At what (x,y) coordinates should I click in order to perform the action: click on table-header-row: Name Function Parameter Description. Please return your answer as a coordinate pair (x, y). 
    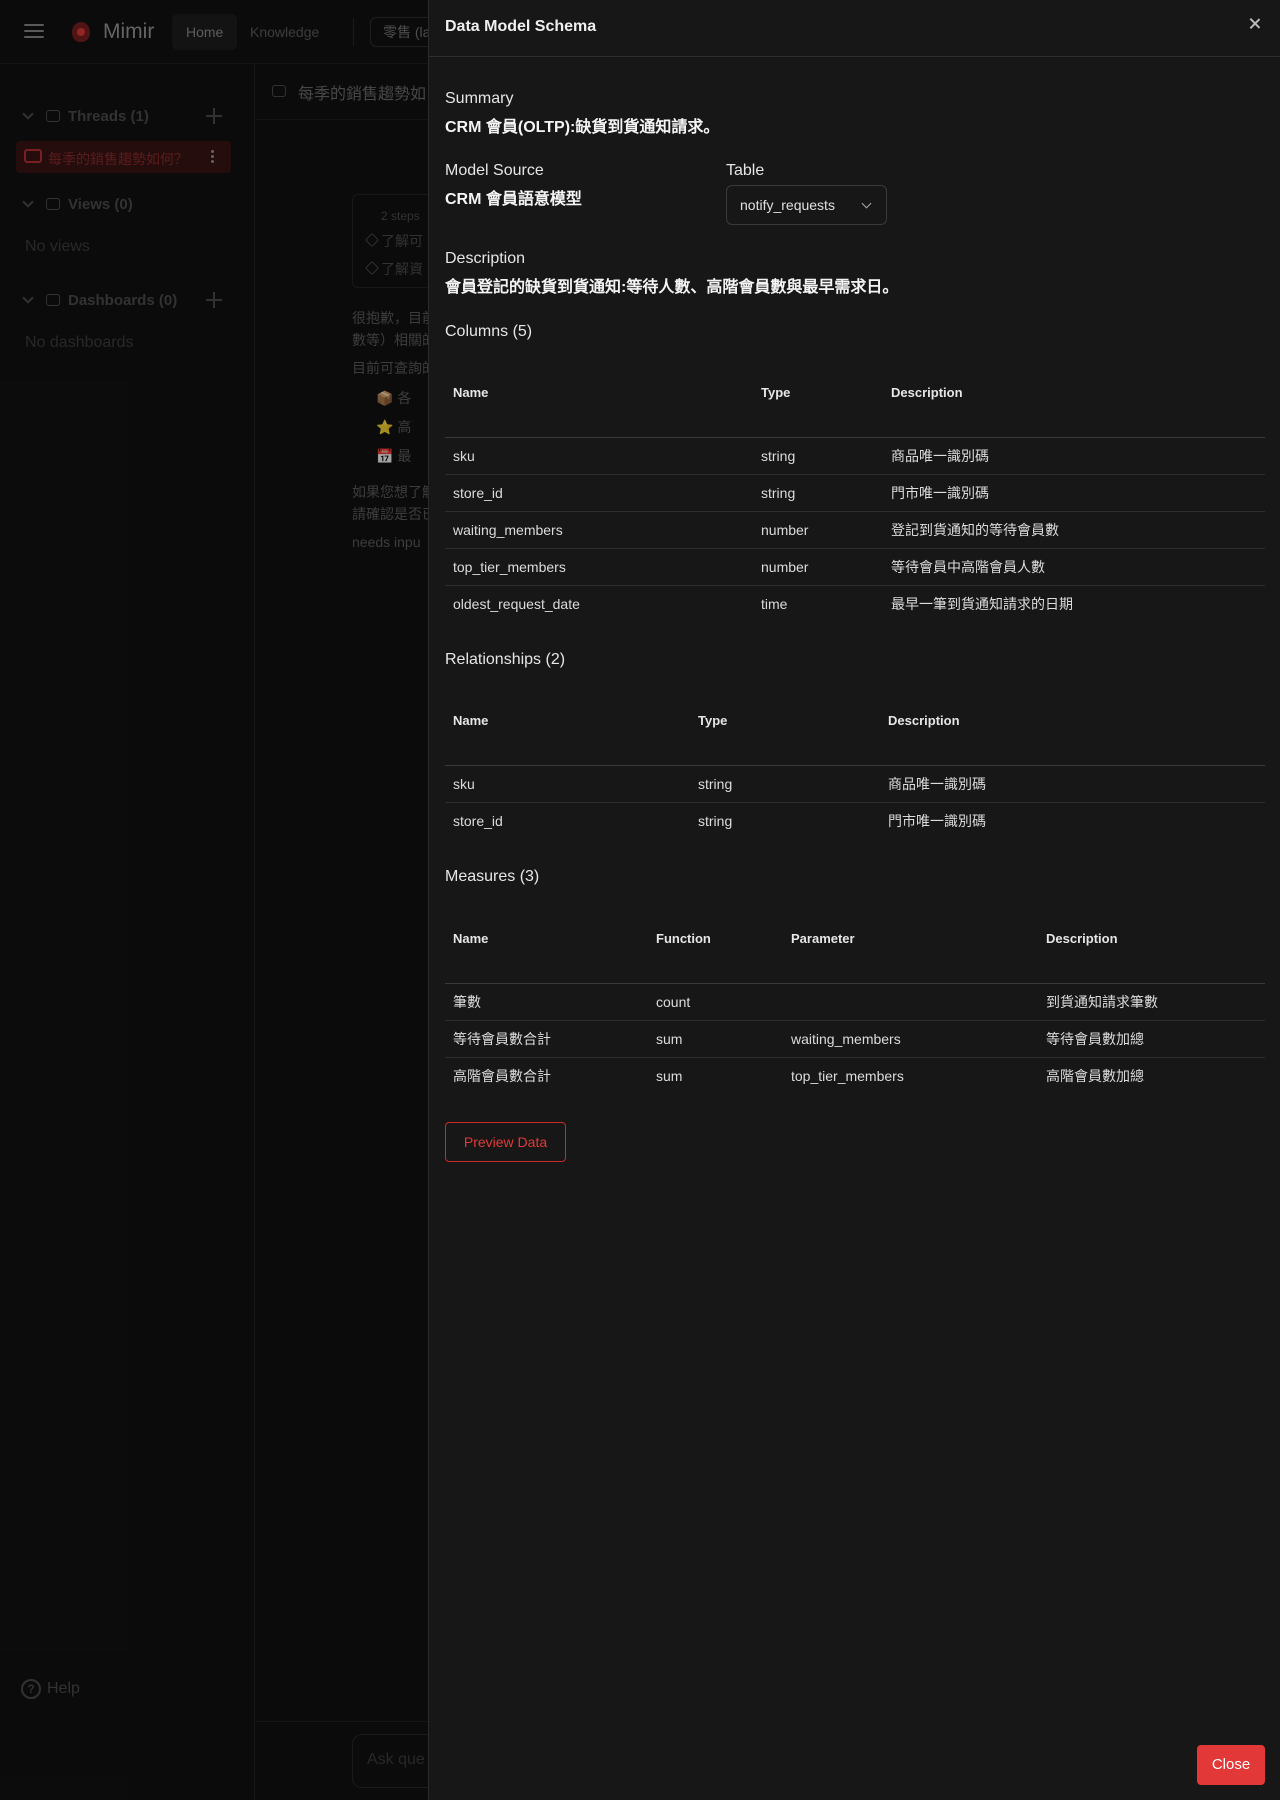
    Looking at the image, I should click on (855, 939).